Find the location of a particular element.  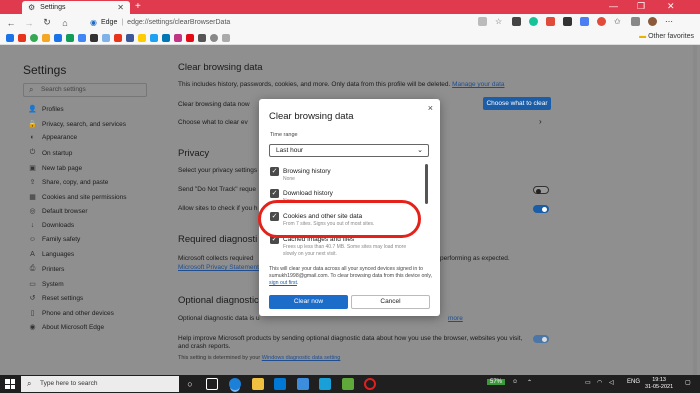

page-scrollbar is located at coordinates (695, 210).